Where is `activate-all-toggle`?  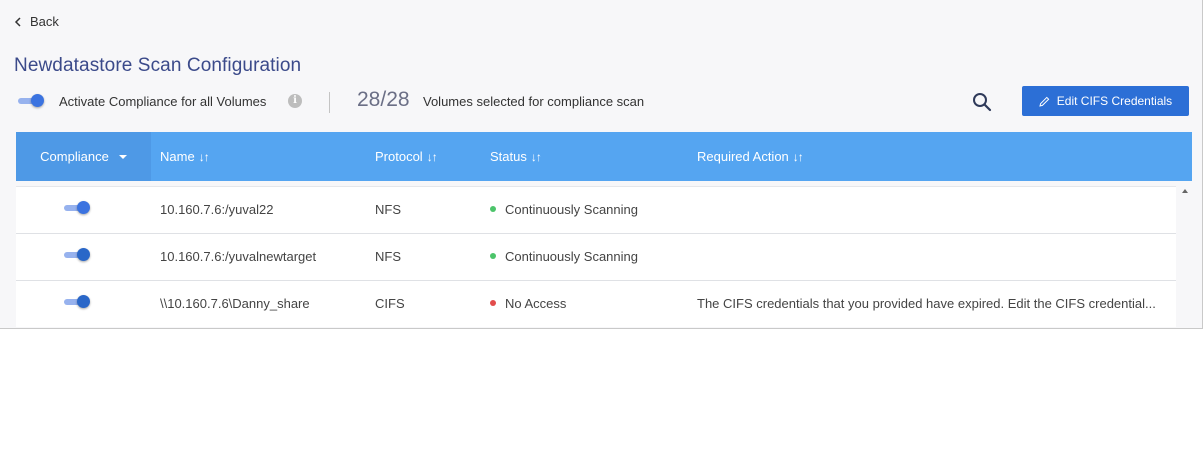
activate-all-toggle is located at coordinates (31, 100).